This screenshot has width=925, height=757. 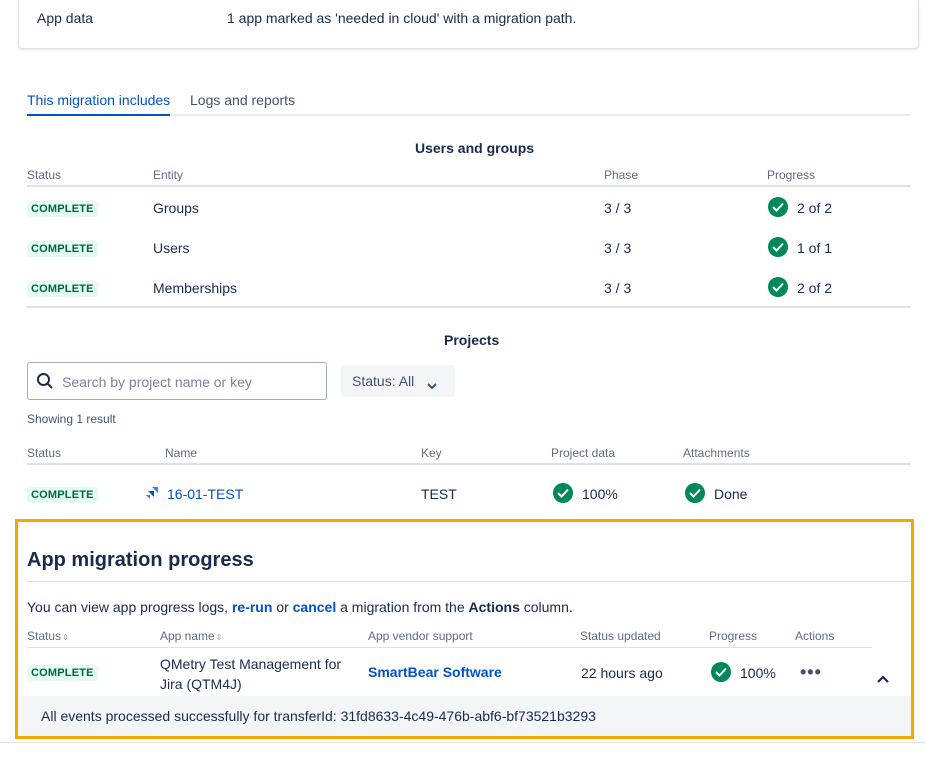 I want to click on app-title-divider, so click(x=469, y=581).